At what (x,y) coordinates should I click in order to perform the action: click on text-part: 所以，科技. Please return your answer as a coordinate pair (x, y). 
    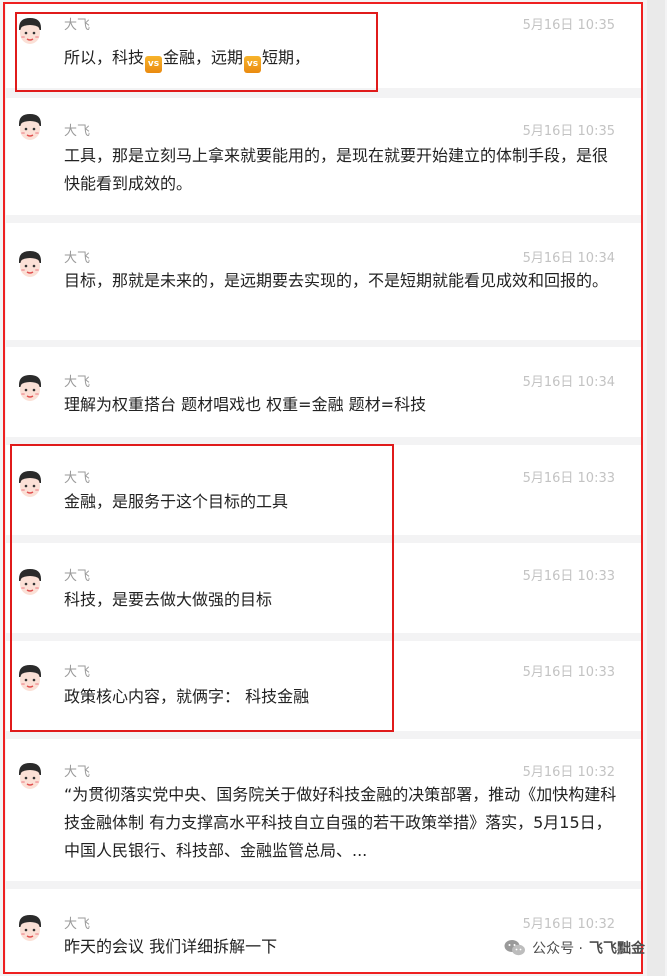
    Looking at the image, I should click on (104, 57).